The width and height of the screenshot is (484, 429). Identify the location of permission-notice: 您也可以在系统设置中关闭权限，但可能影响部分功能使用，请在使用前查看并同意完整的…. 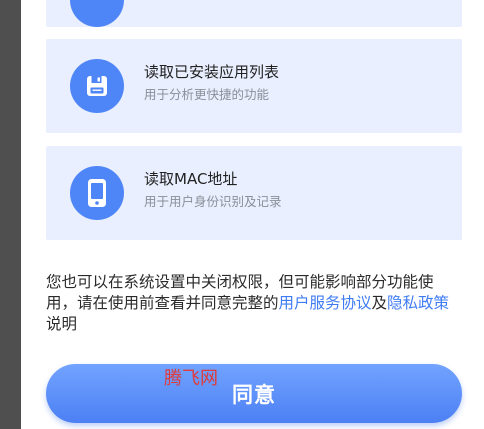
(255, 303).